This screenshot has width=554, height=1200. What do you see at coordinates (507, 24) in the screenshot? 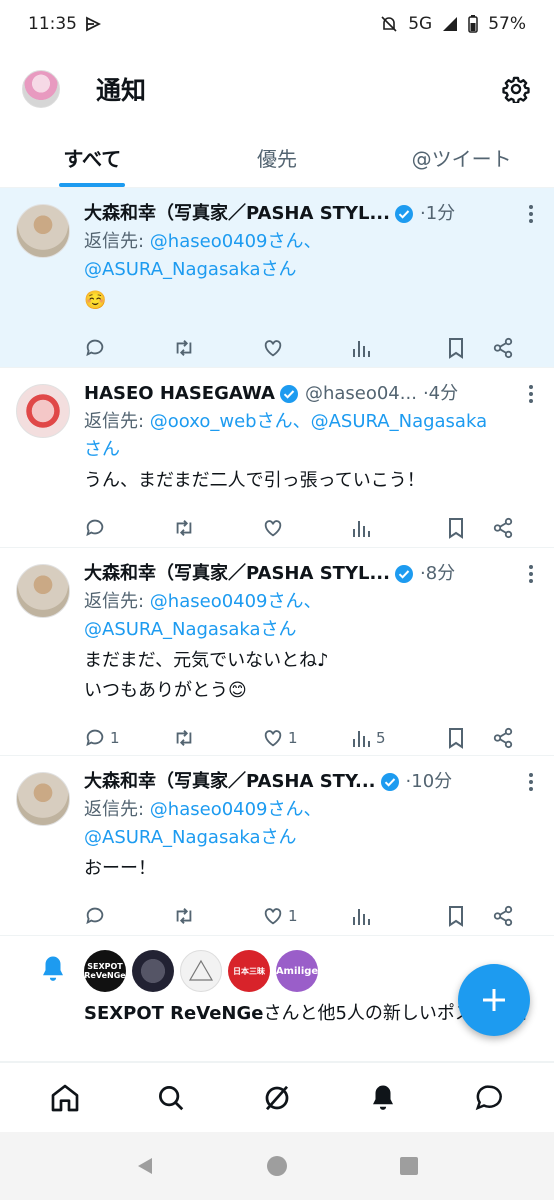
I see `battery-percent: 57%` at bounding box center [507, 24].